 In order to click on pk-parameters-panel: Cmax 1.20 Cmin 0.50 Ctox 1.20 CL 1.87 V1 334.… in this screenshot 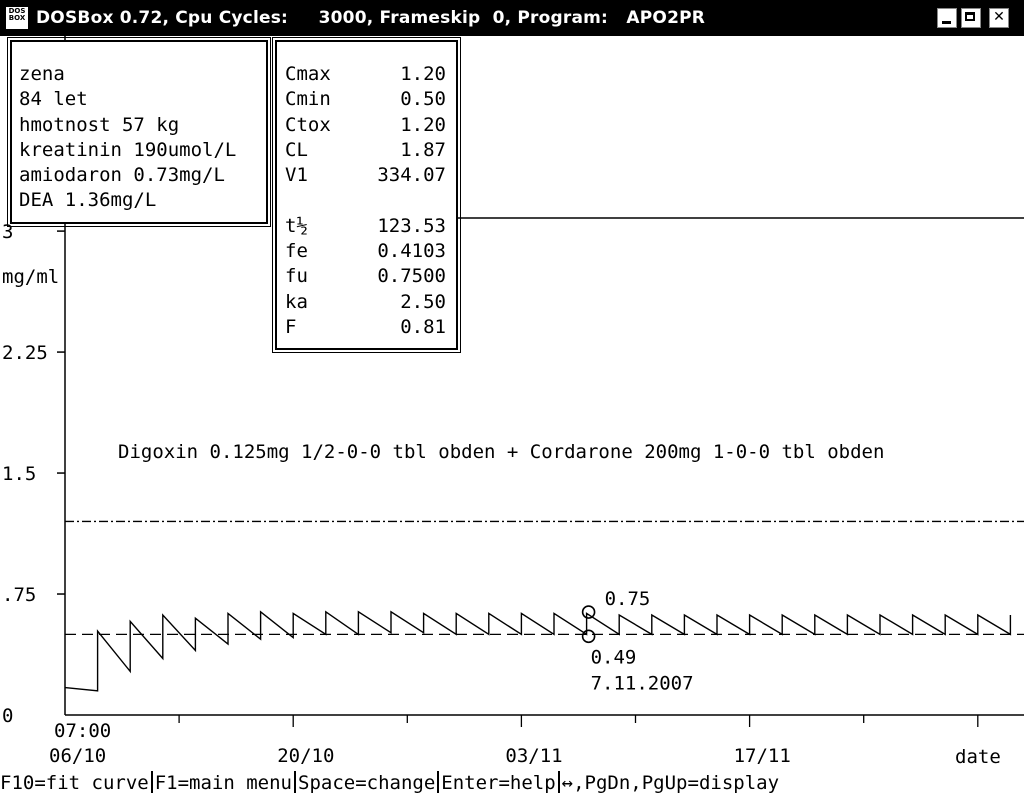, I will do `click(366, 195)`.